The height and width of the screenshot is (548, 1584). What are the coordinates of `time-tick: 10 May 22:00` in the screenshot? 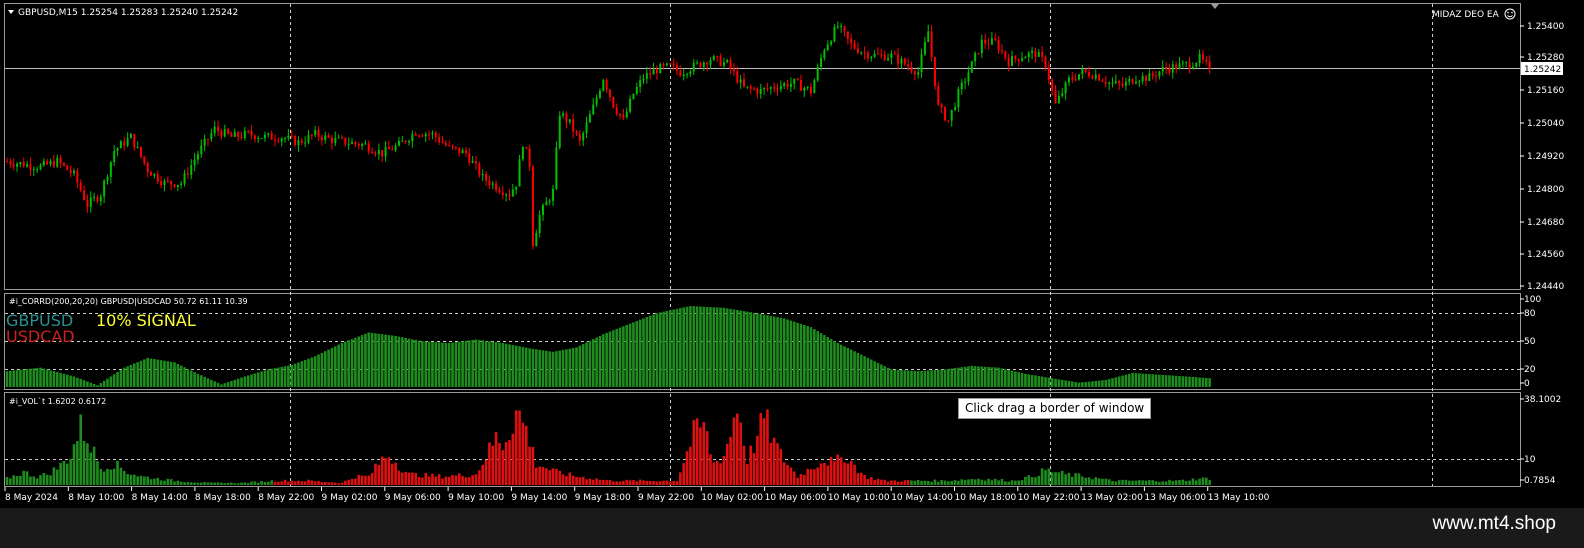 It's located at (1049, 498).